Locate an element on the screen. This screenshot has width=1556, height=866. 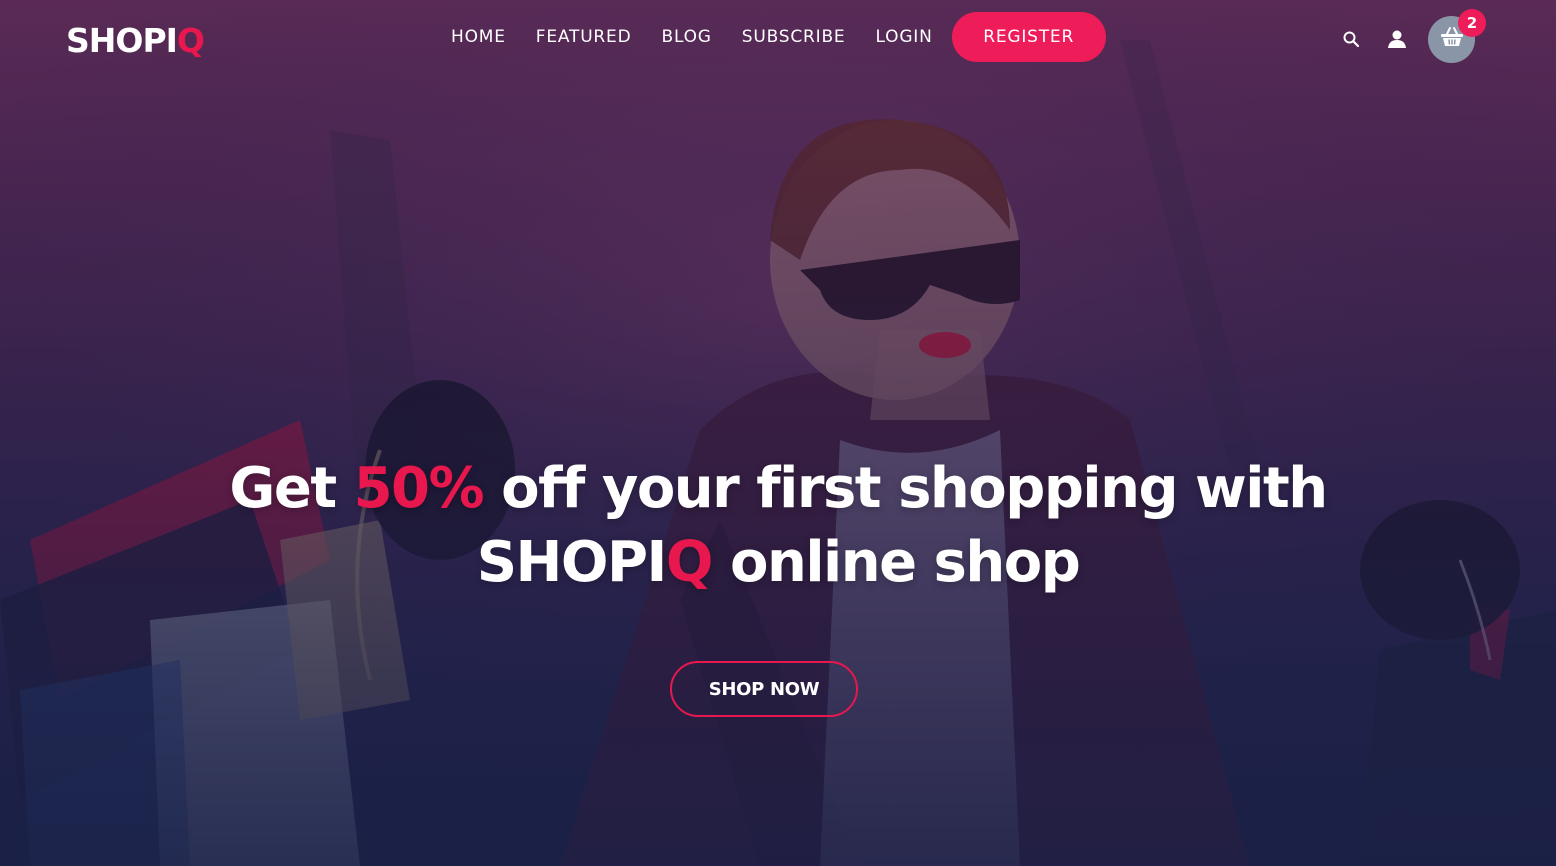
shop-now-button: SHOP NOW is located at coordinates (764, 689).